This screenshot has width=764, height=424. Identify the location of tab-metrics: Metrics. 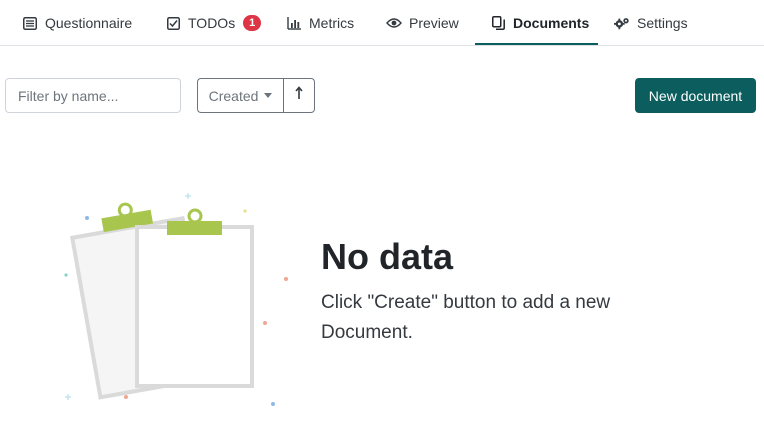
(320, 23).